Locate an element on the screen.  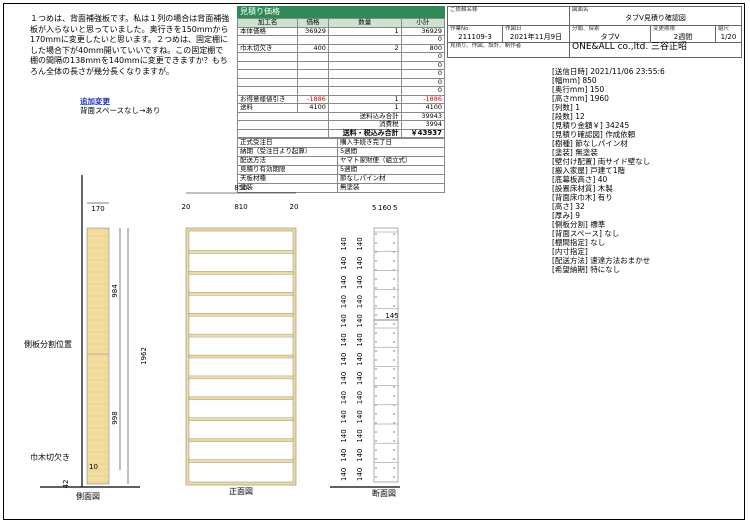
side-view: 170 984 1962 998 10 42 is located at coordinates (94, 331).